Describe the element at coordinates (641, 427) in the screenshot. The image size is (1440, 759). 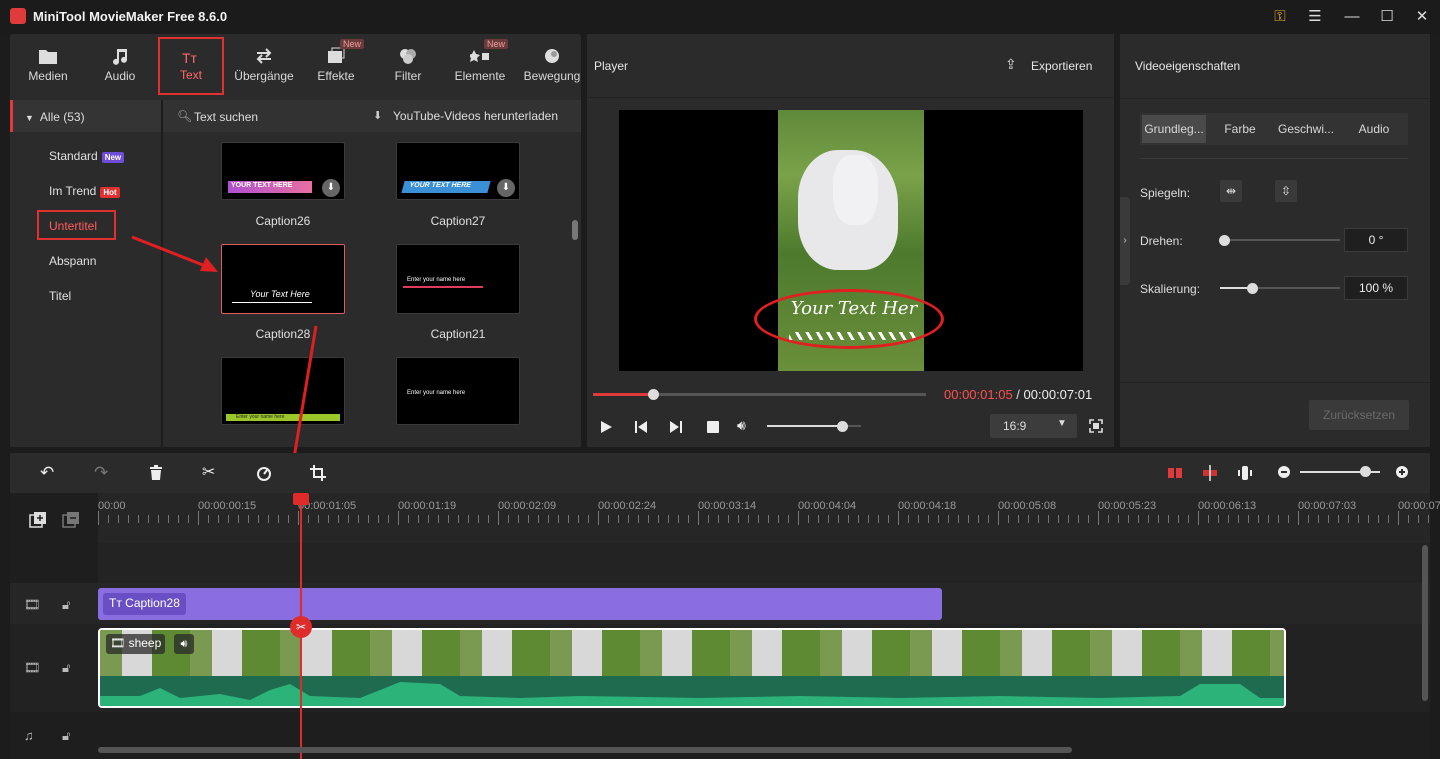
I see `previous-frame-icon` at that location.